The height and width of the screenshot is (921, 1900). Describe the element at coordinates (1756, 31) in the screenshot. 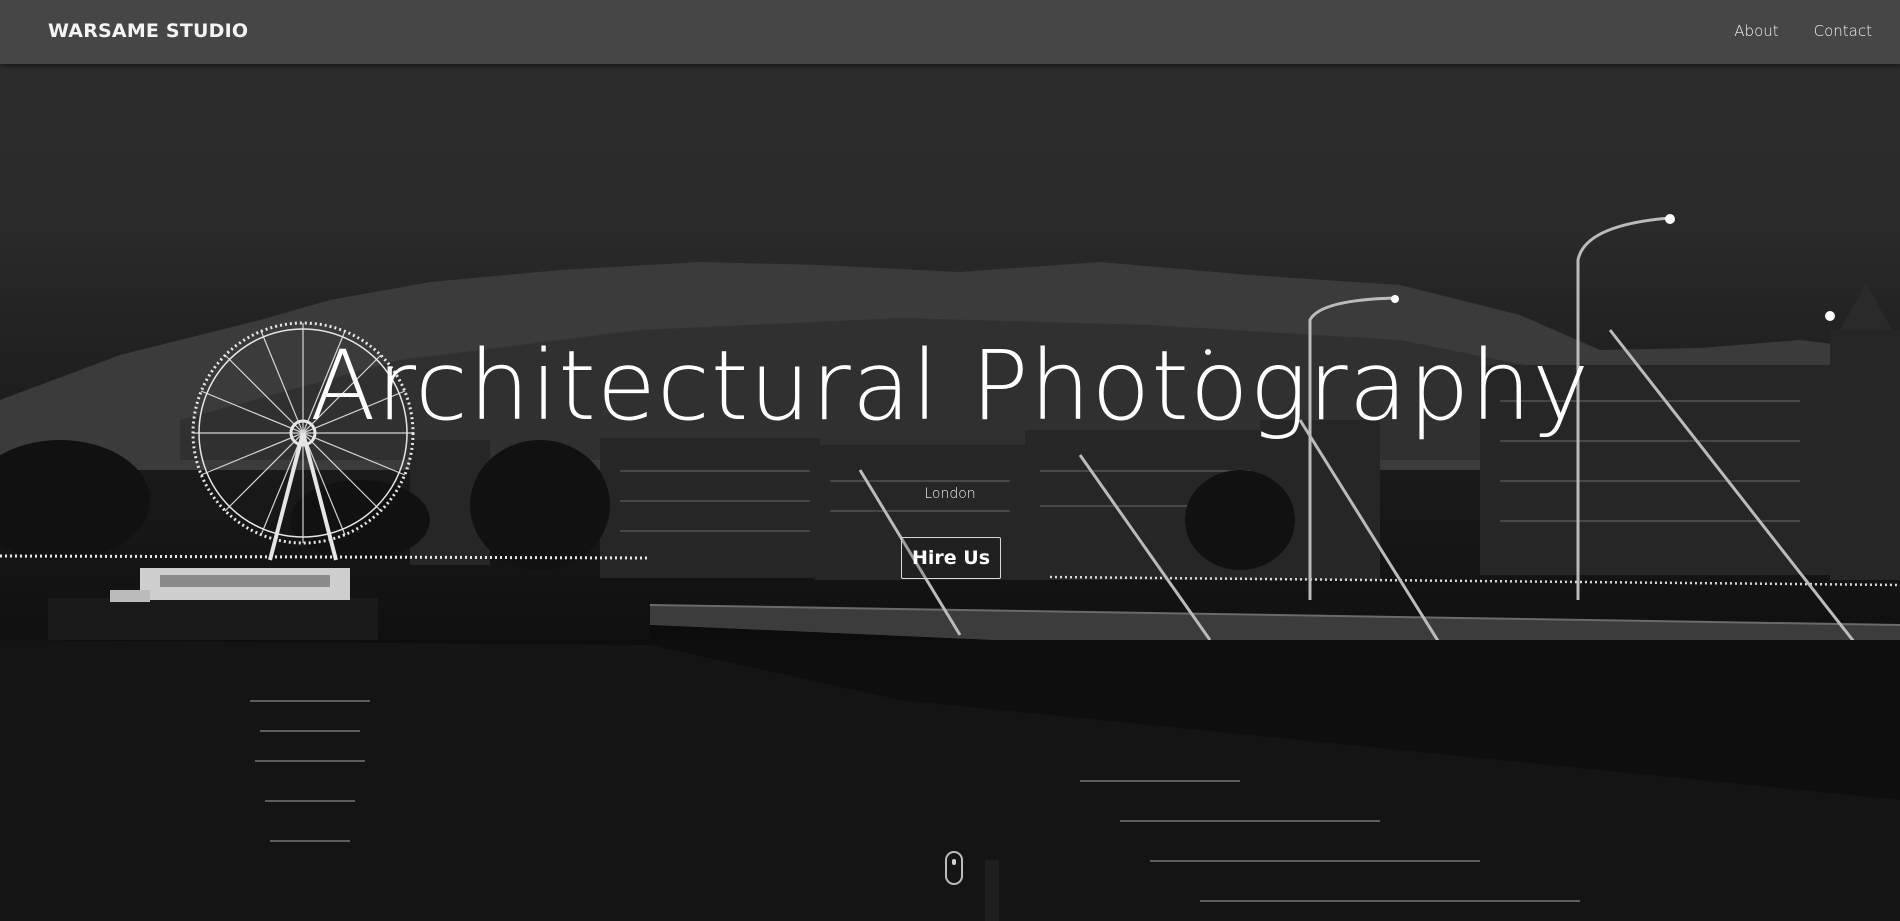

I see `nav-link-about: About` at that location.